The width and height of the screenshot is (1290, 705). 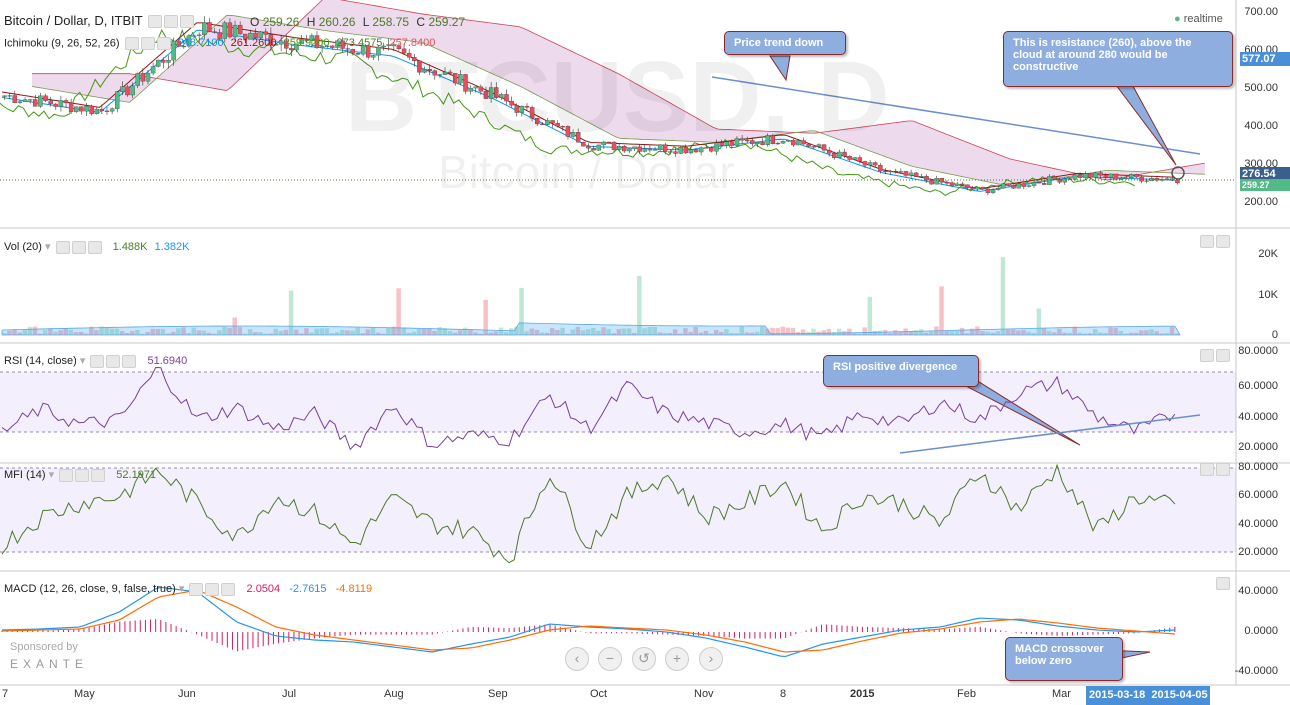 What do you see at coordinates (1258, 447) in the screenshot?
I see `rsi-tick: 20.0000` at bounding box center [1258, 447].